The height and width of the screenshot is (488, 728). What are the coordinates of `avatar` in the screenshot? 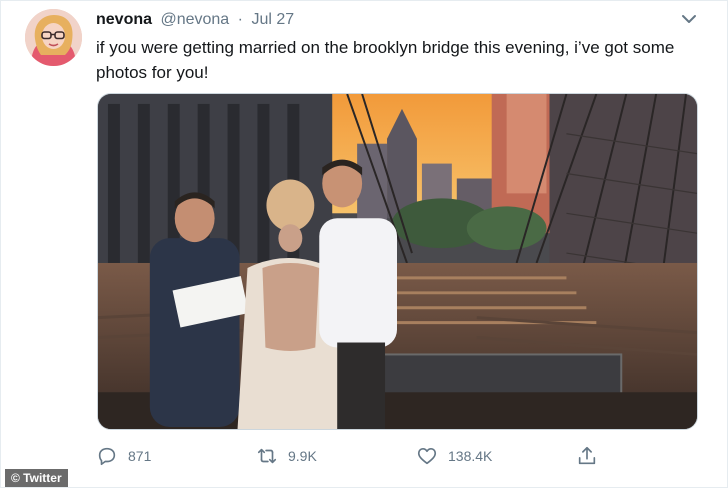 It's located at (53, 37).